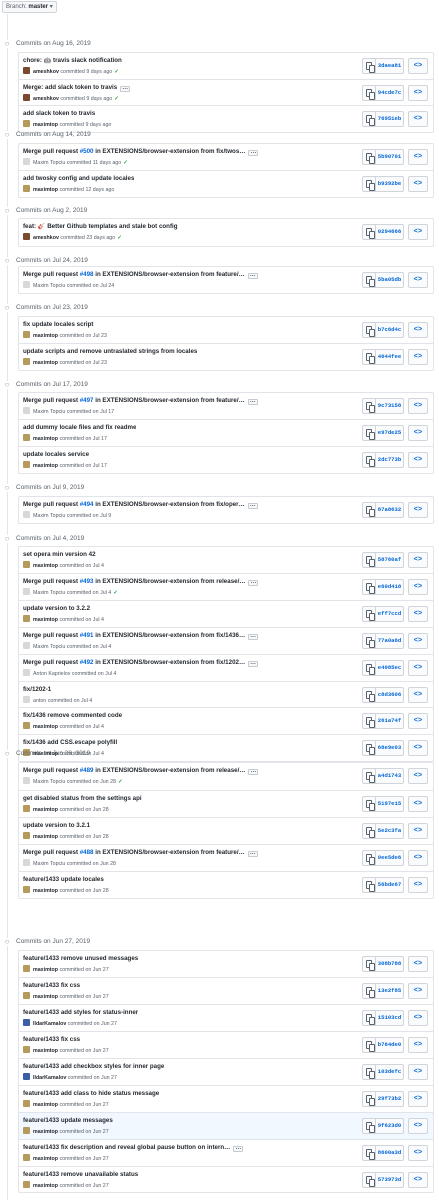 This screenshot has width=439, height=1200. I want to click on commit-sha-link: 13e2f85, so click(390, 991).